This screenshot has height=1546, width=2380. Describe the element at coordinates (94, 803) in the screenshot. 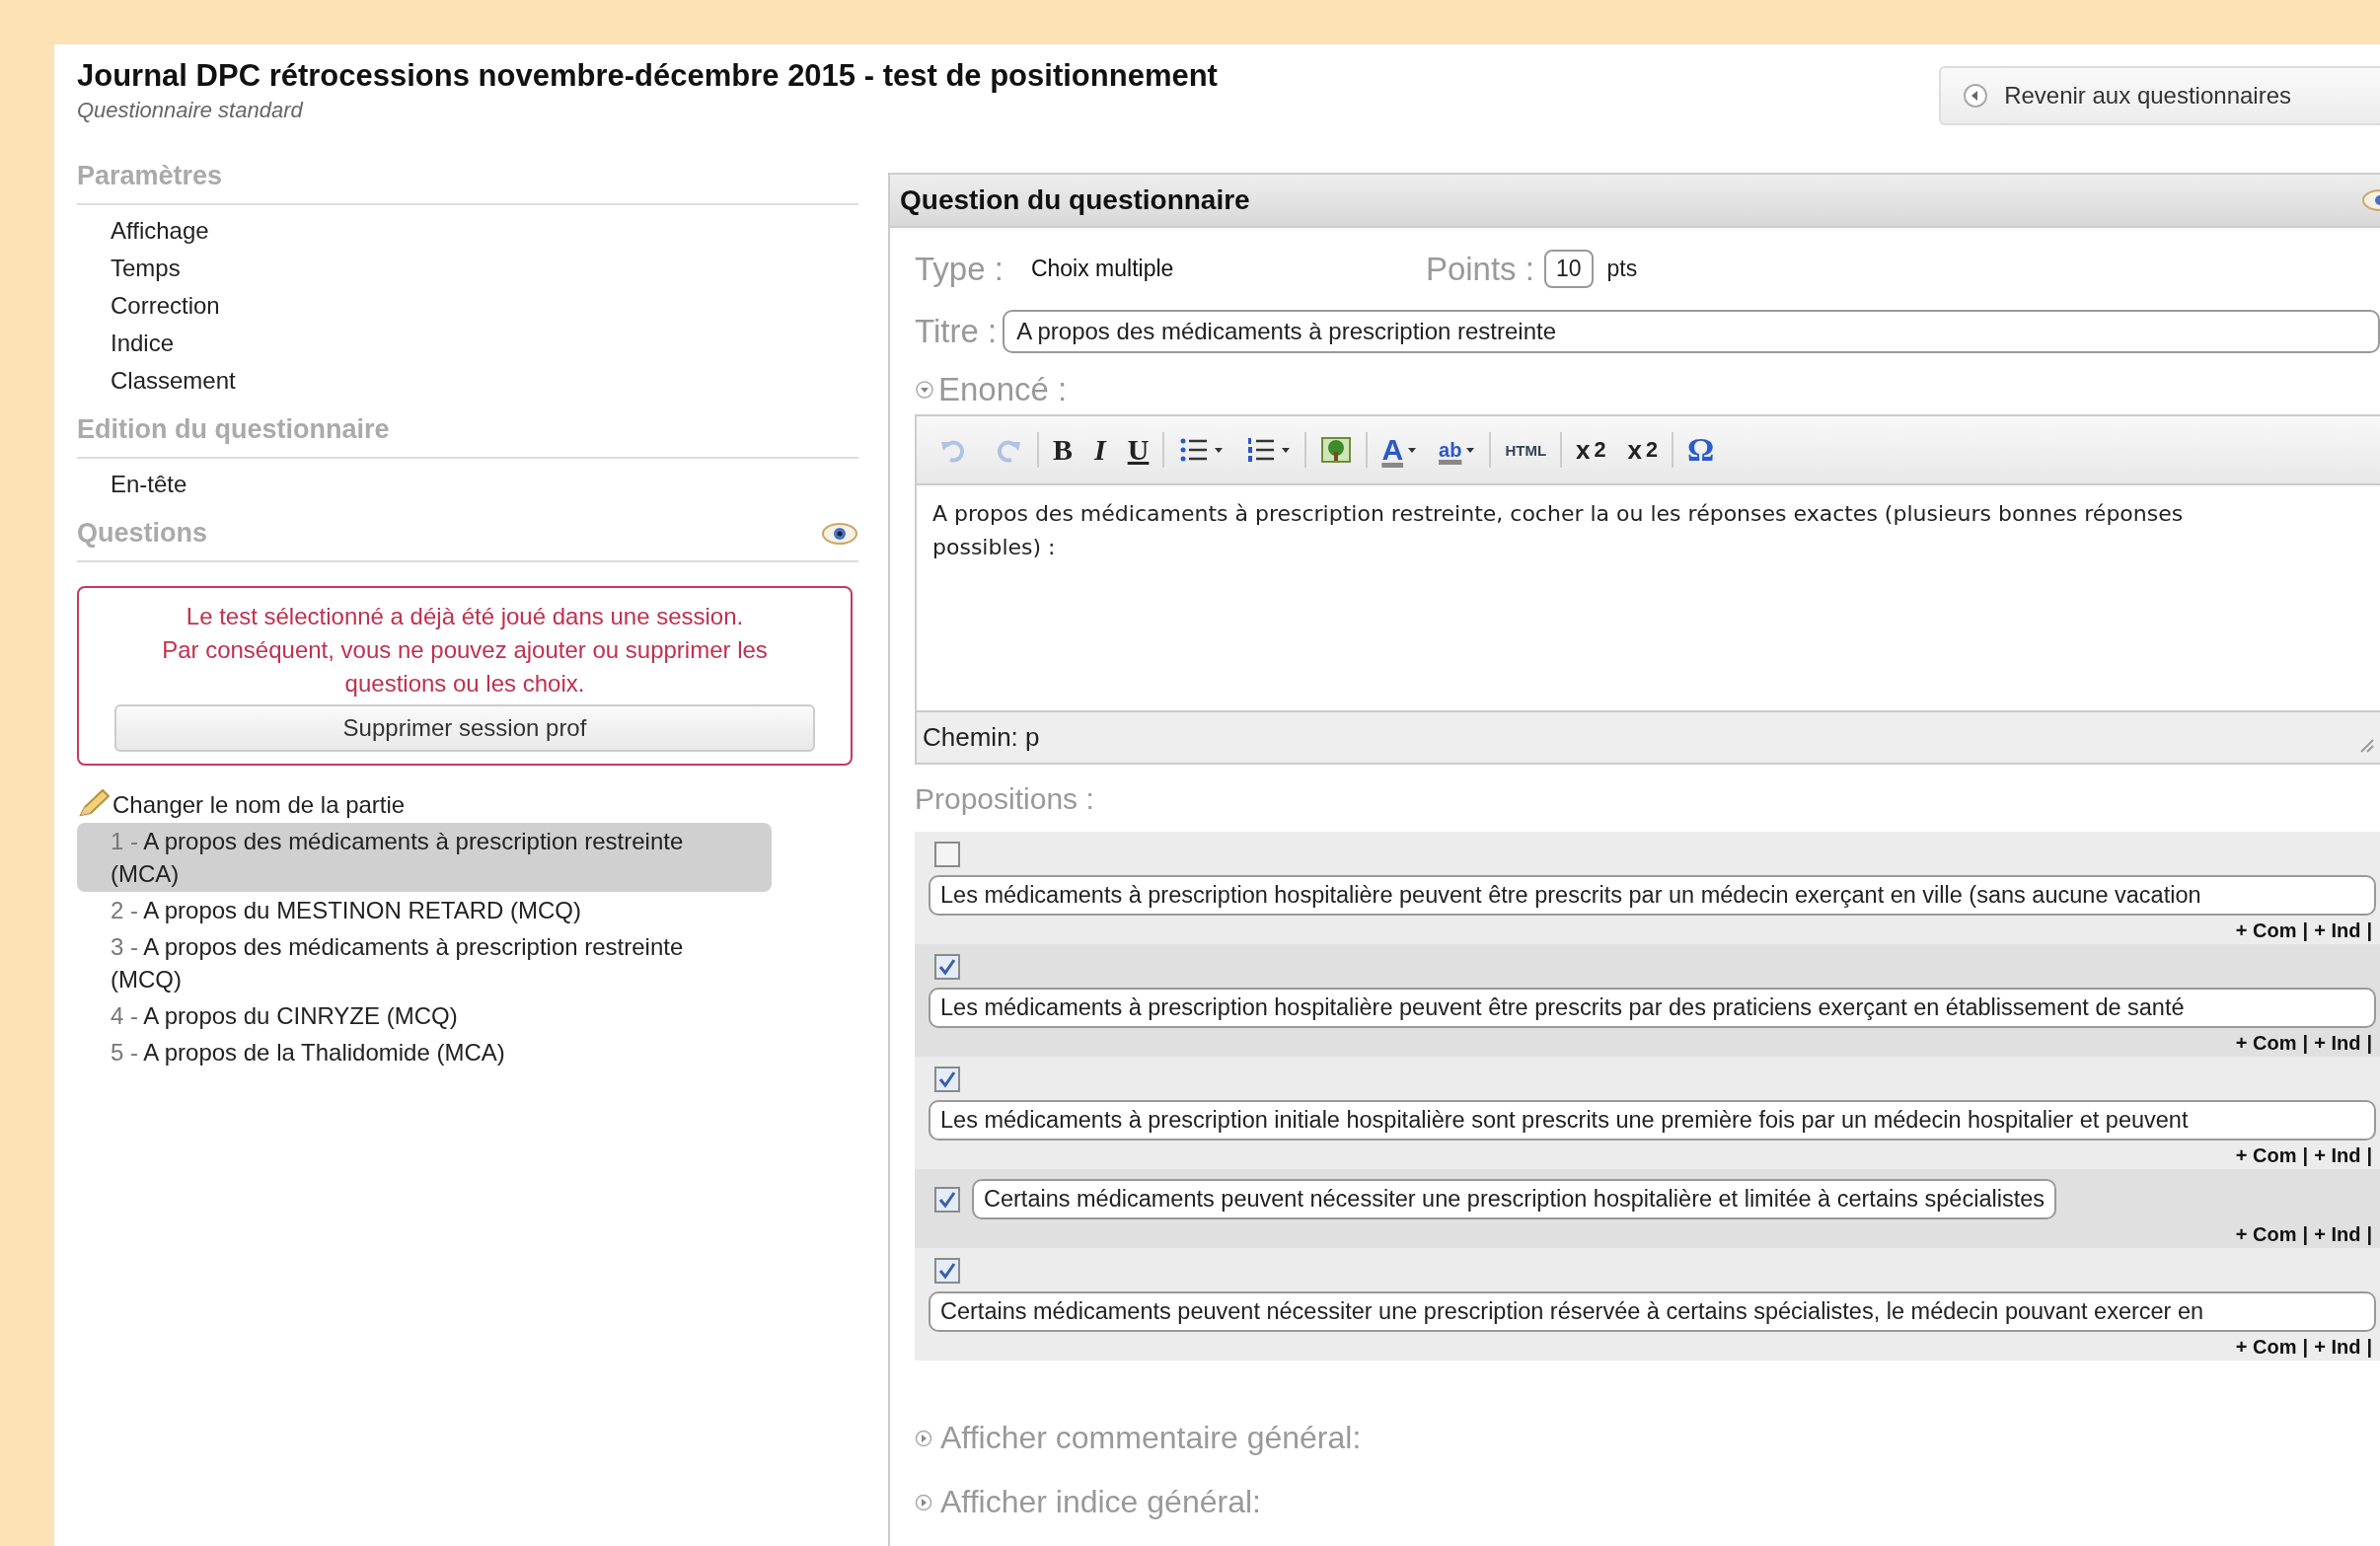

I see `pencil-icon` at that location.